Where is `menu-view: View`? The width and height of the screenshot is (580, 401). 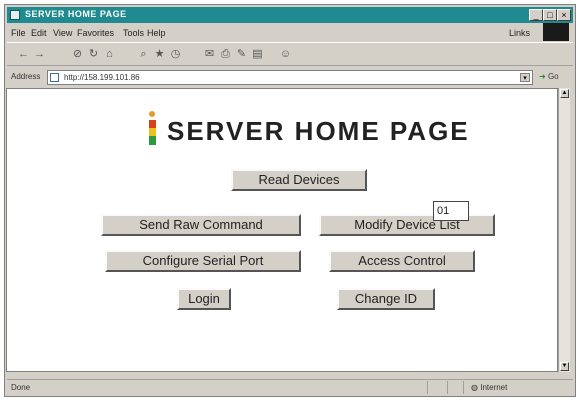
menu-view: View is located at coordinates (62, 33).